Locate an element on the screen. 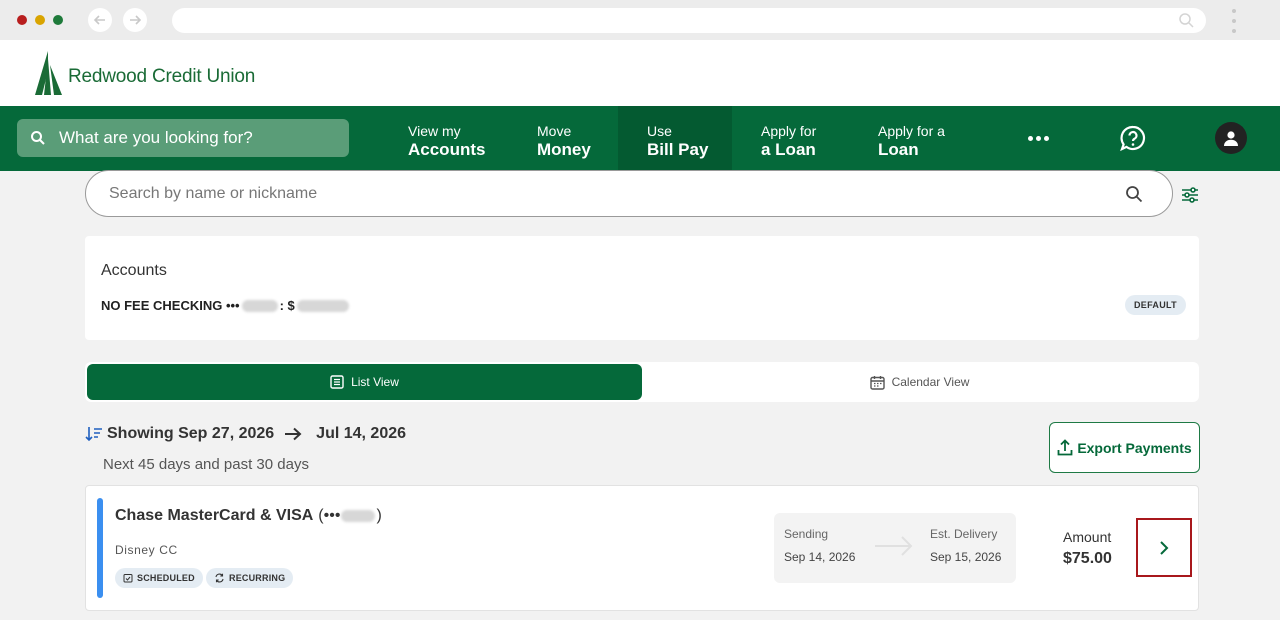 Image resolution: width=1280 pixels, height=620 pixels. kebab-icon is located at coordinates (1234, 21).